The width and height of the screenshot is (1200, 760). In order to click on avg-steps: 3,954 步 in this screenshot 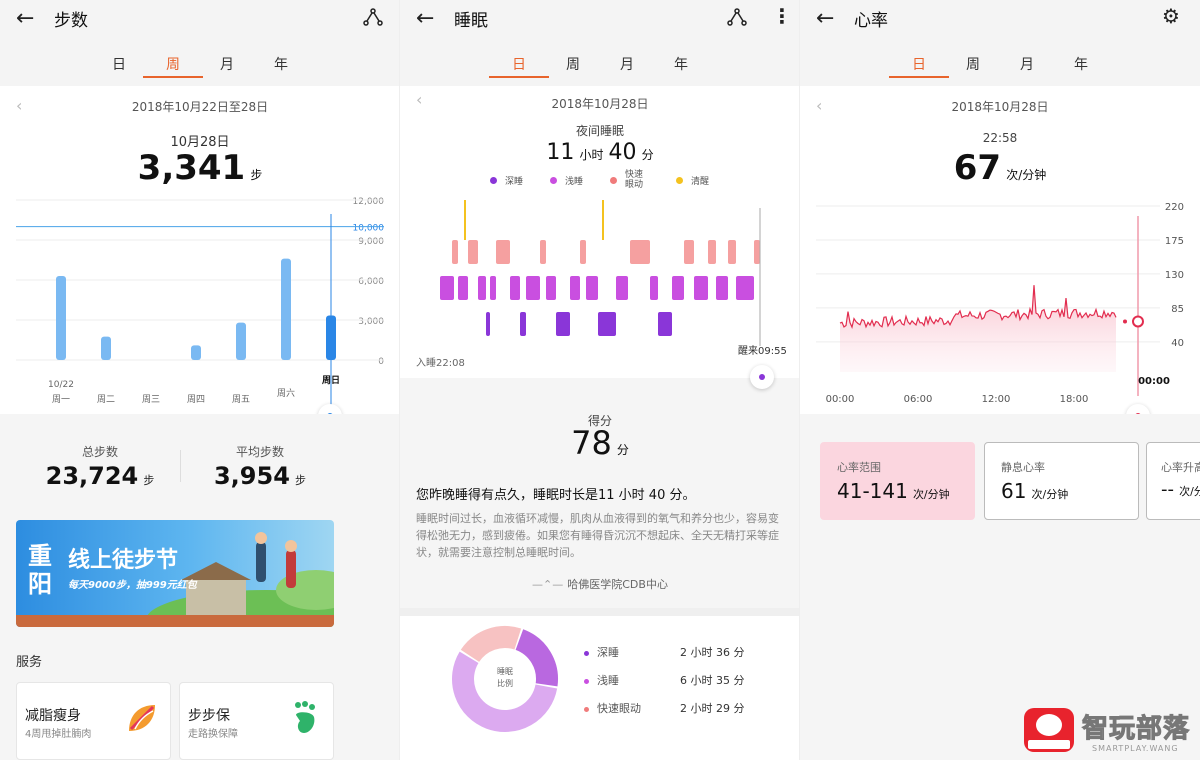, I will do `click(260, 476)`.